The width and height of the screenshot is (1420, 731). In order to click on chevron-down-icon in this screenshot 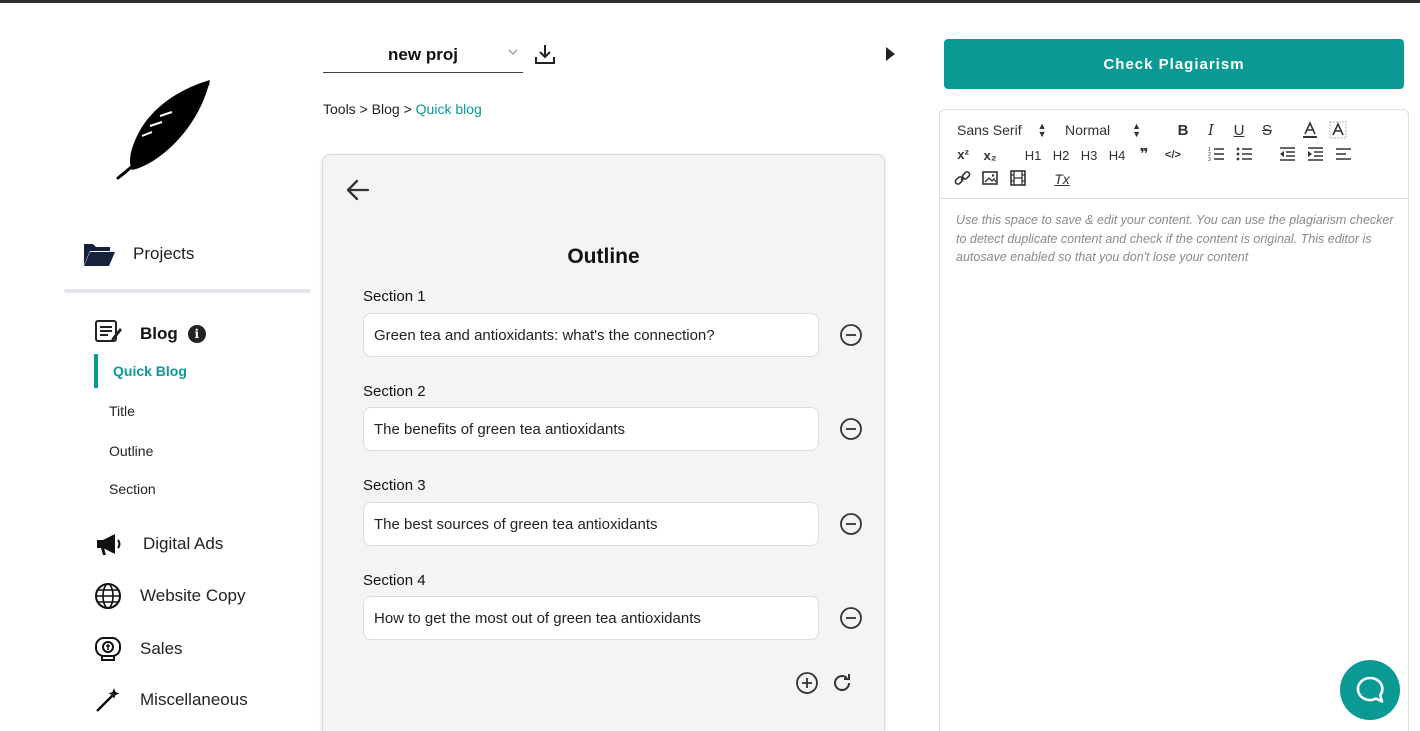, I will do `click(513, 52)`.